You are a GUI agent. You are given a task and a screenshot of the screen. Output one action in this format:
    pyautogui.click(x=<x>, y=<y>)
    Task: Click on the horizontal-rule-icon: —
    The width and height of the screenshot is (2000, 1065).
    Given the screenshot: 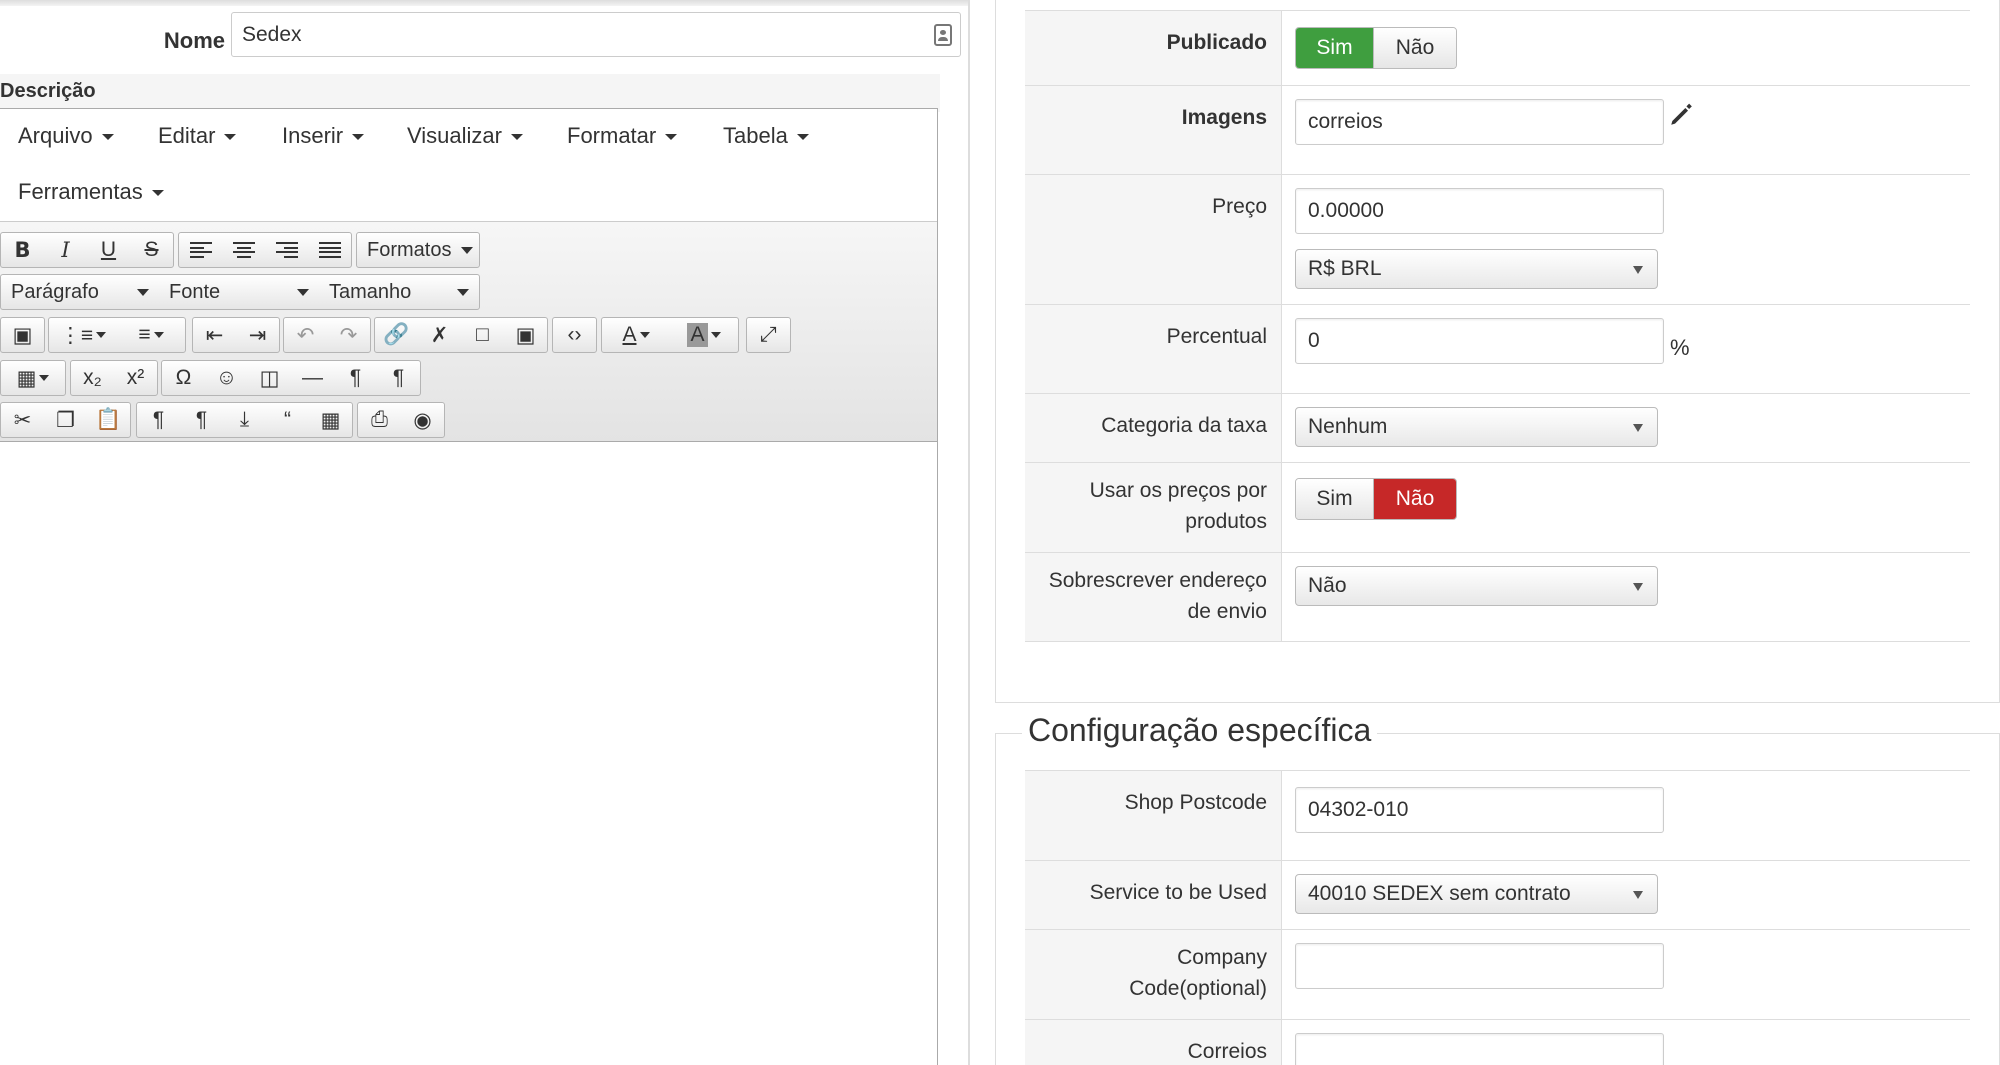 What is the action you would take?
    pyautogui.click(x=312, y=377)
    